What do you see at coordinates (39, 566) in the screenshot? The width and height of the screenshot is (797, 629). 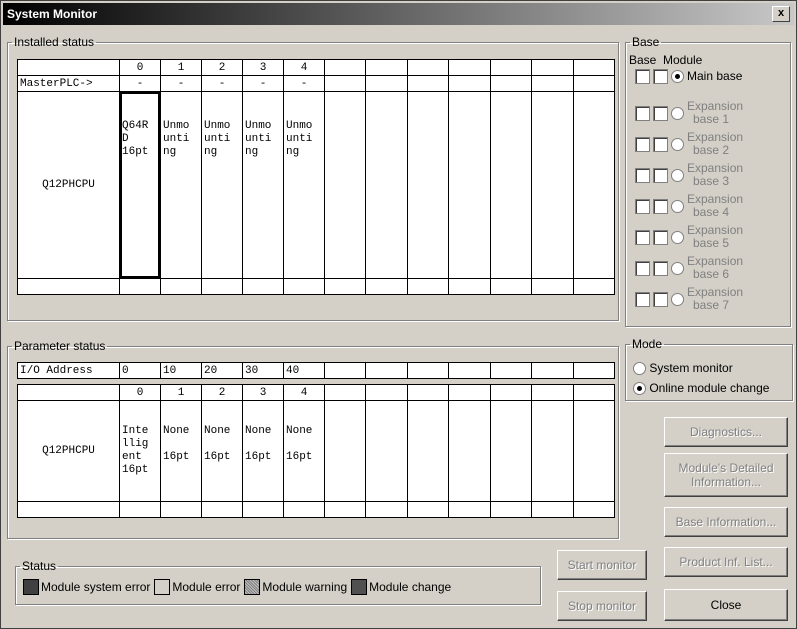 I see `status-legend: Status` at bounding box center [39, 566].